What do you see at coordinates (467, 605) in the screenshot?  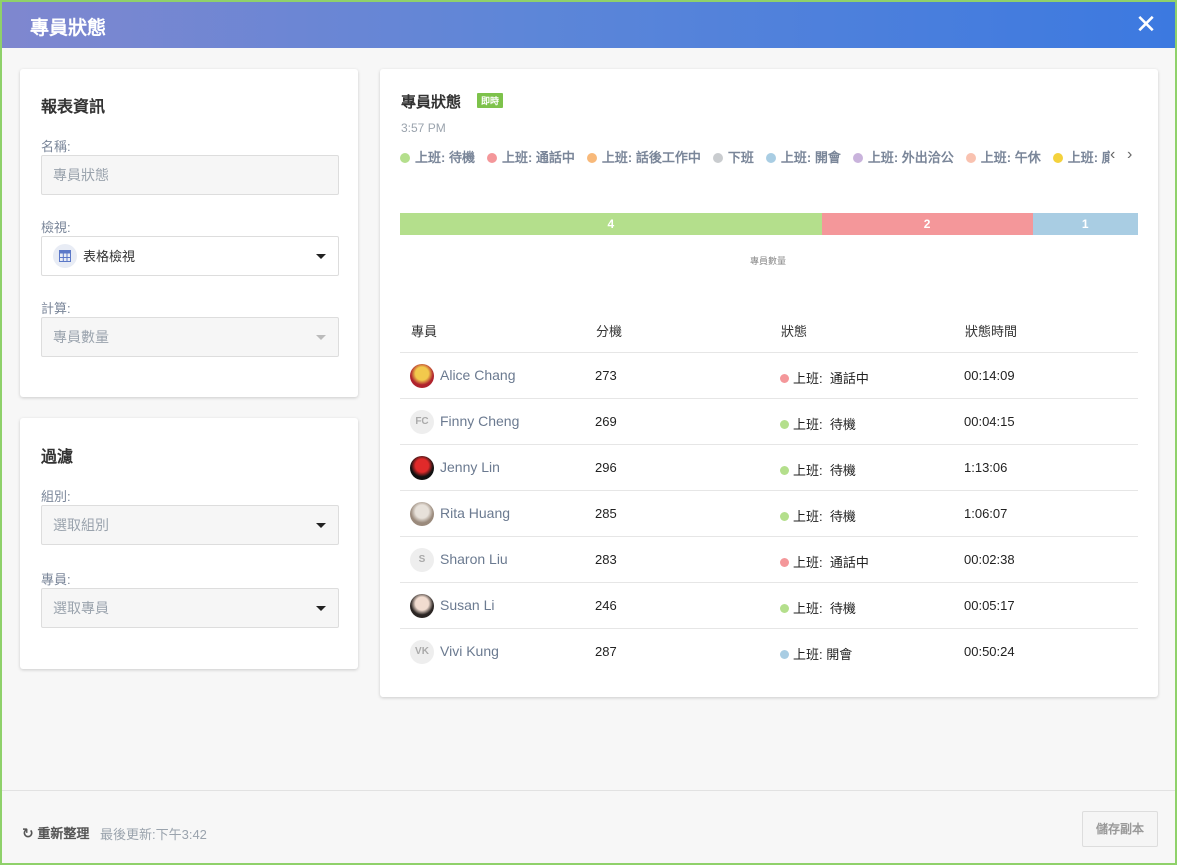 I see `agent-name: Susan Li` at bounding box center [467, 605].